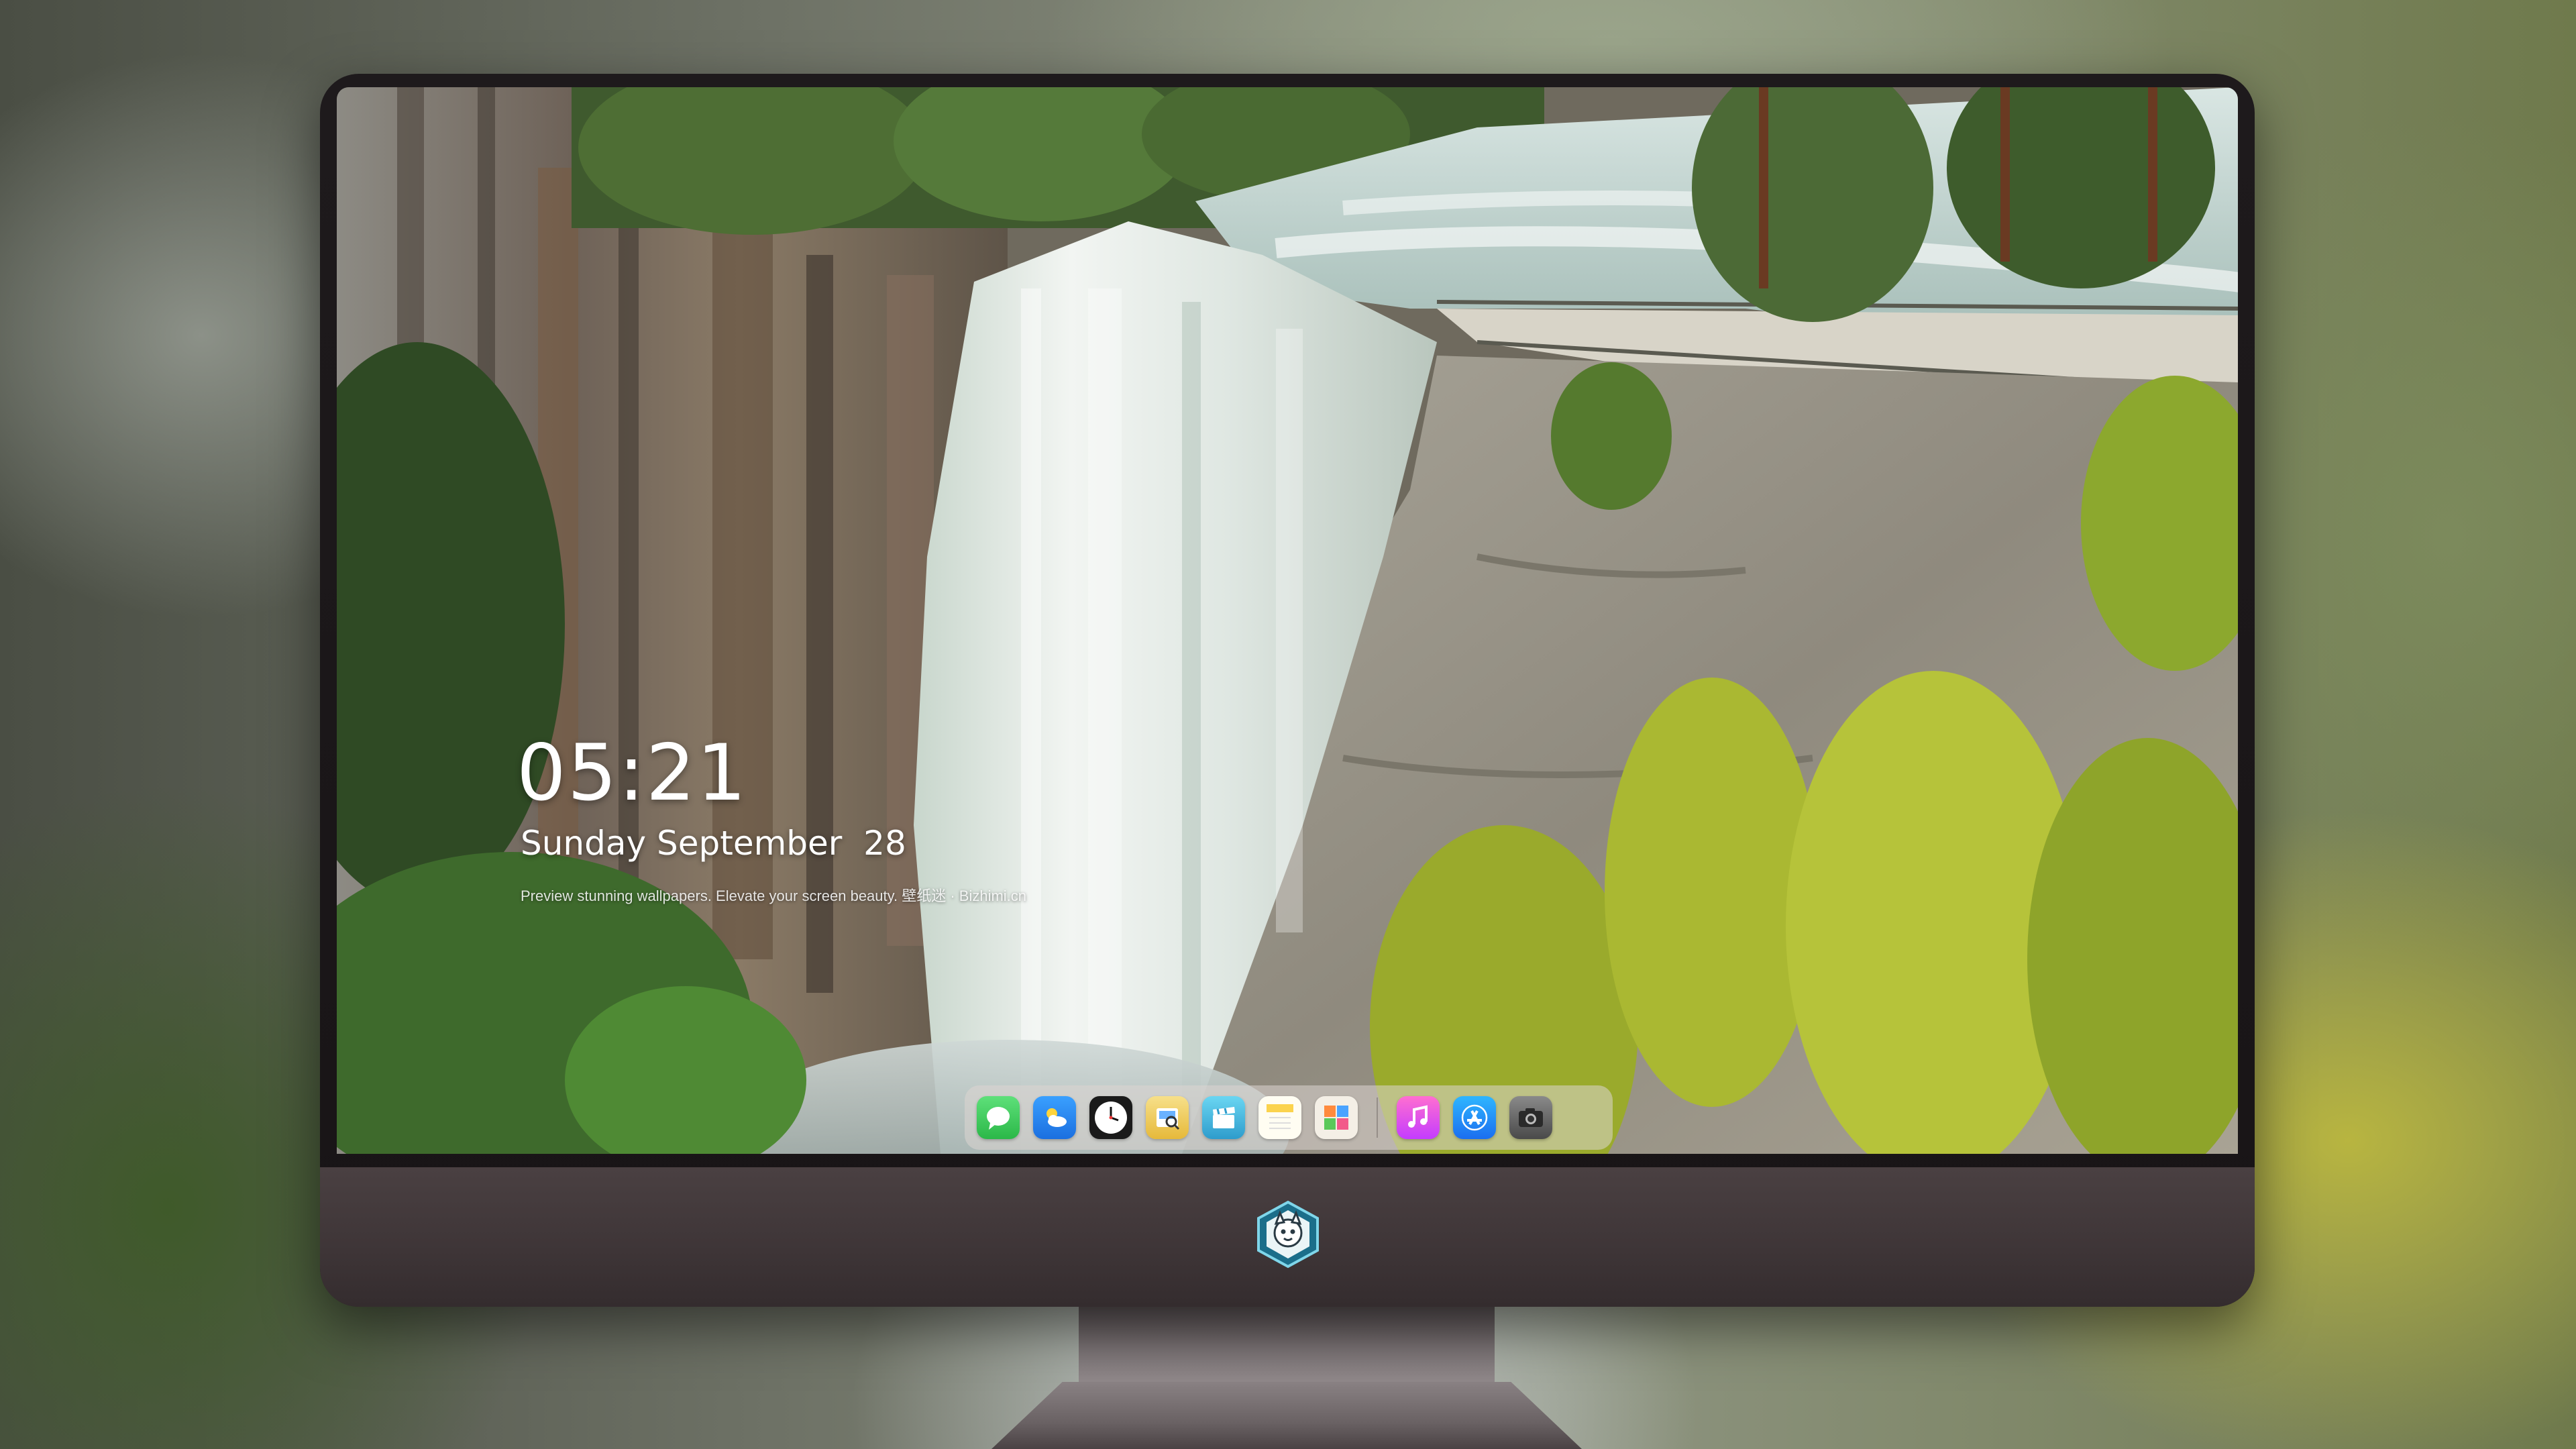  What do you see at coordinates (1167, 1117) in the screenshot?
I see `preview-icon` at bounding box center [1167, 1117].